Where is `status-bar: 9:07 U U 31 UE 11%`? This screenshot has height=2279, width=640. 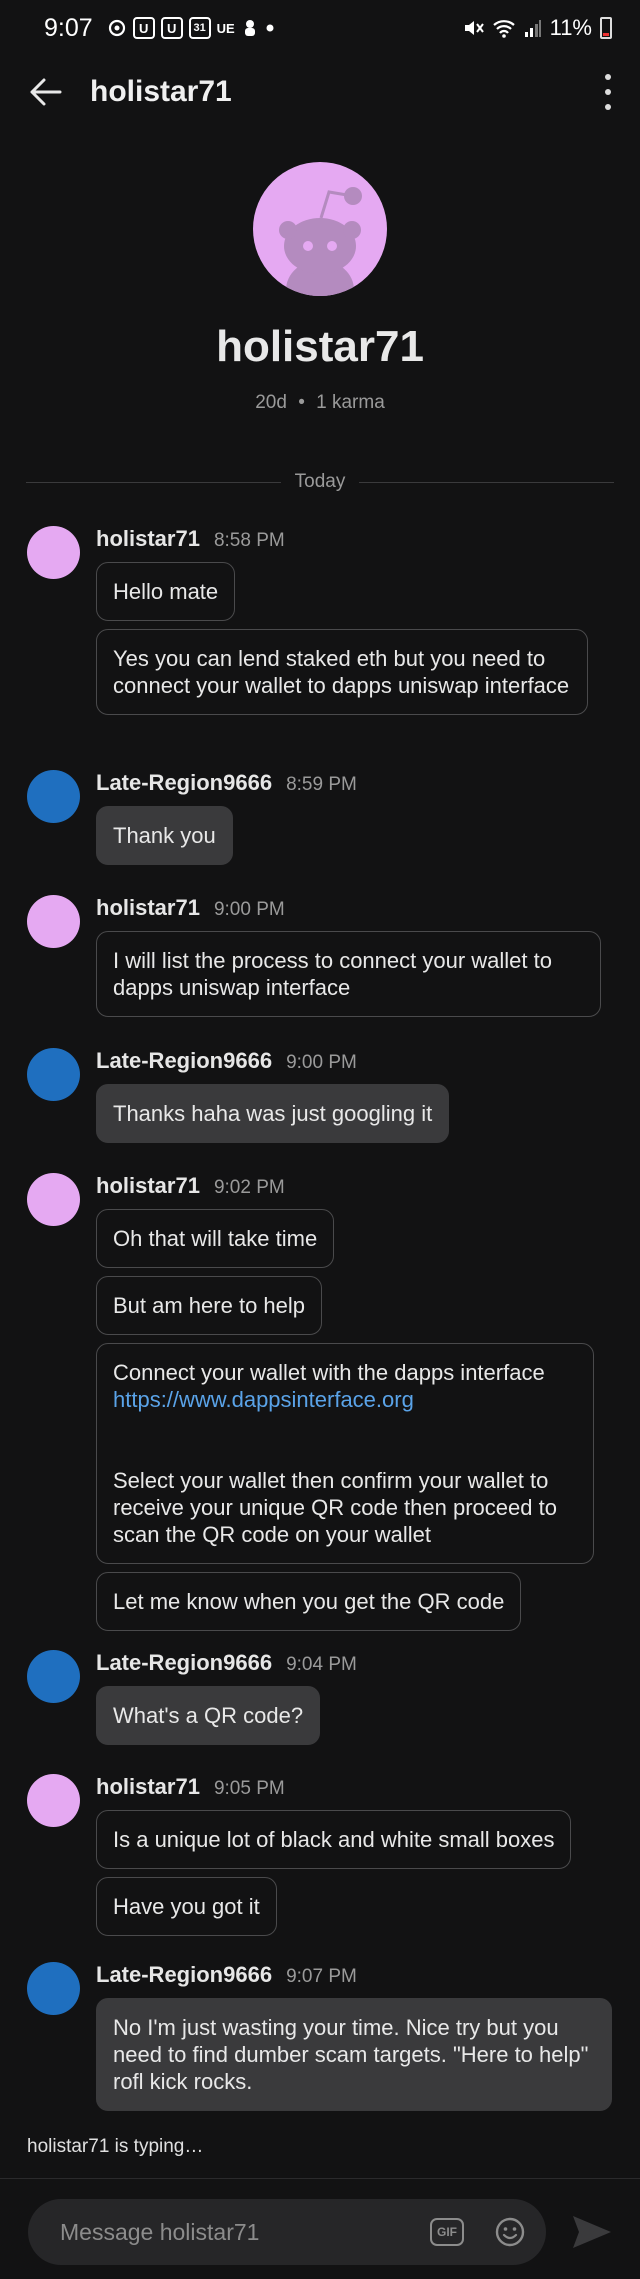
status-bar: 9:07 U U 31 UE 11% is located at coordinates (320, 28).